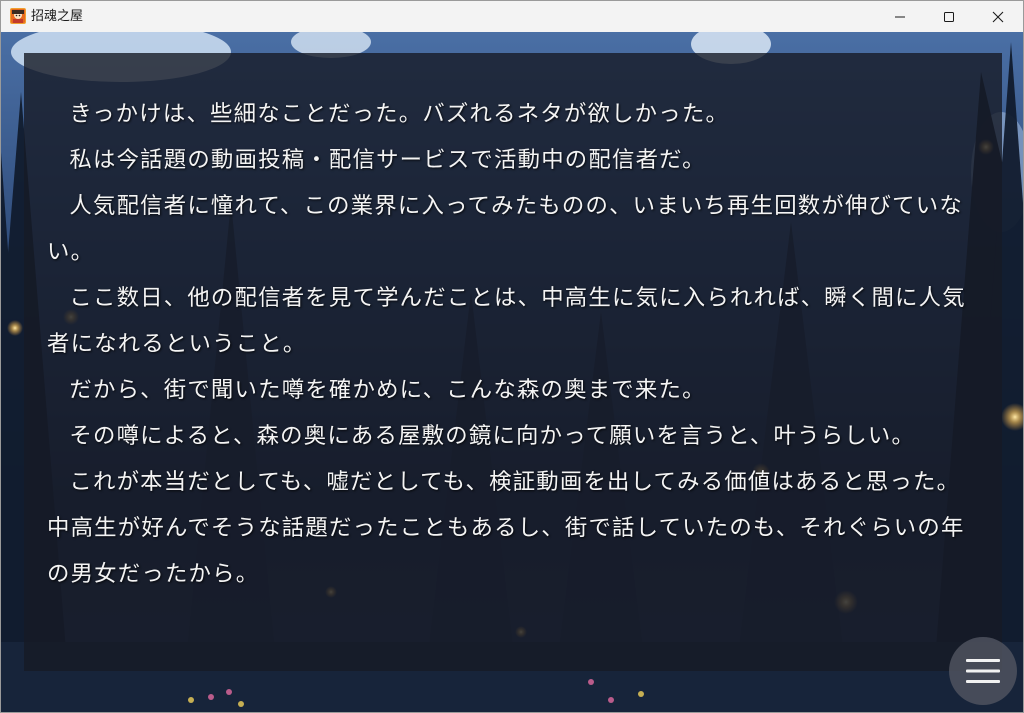 This screenshot has height=713, width=1024. I want to click on window-title: 招魂之屋, so click(57, 16).